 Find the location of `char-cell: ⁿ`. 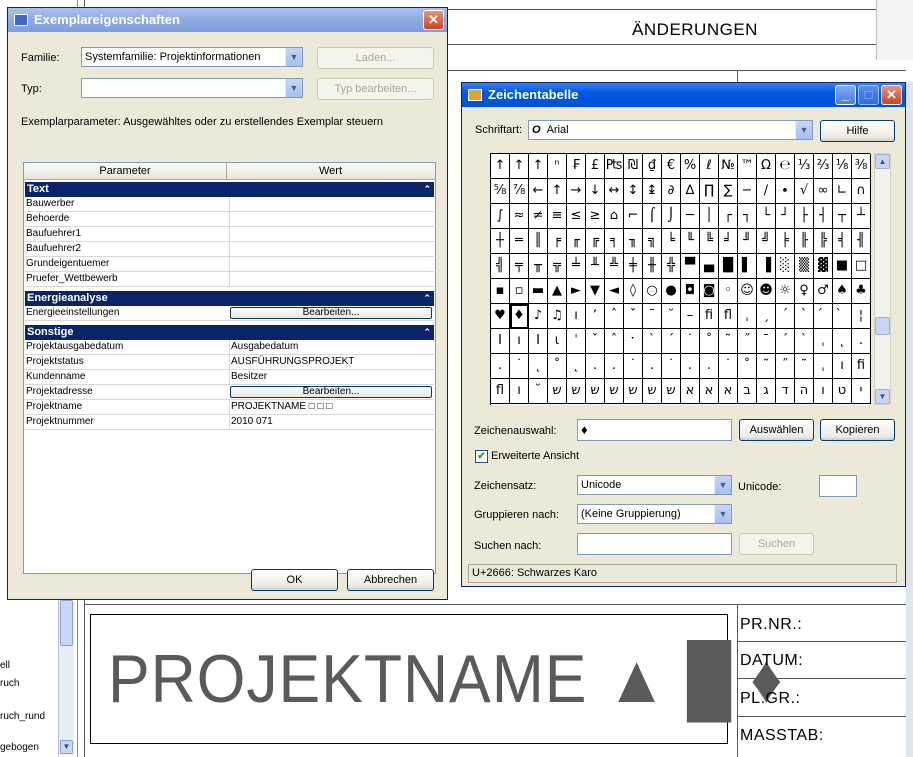

char-cell: ⁿ is located at coordinates (557, 166).